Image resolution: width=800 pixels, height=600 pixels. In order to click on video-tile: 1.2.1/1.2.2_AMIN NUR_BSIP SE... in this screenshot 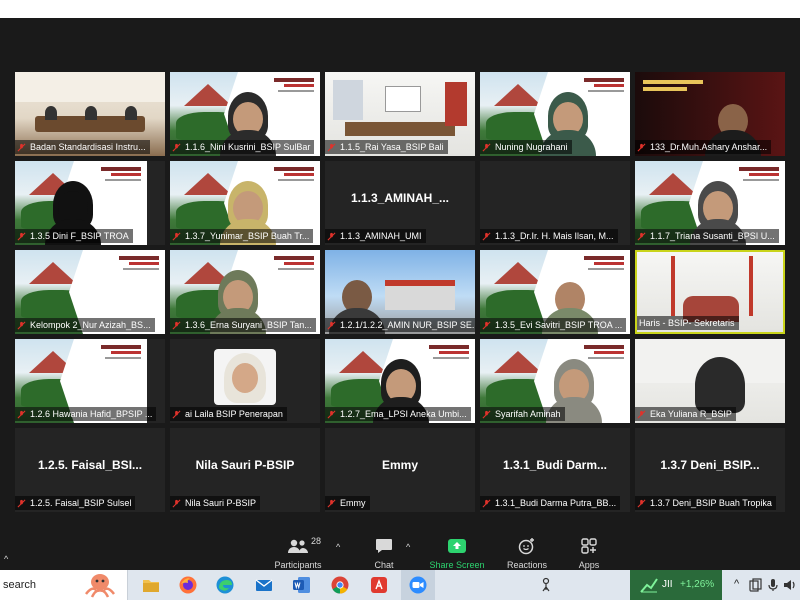, I will do `click(400, 292)`.